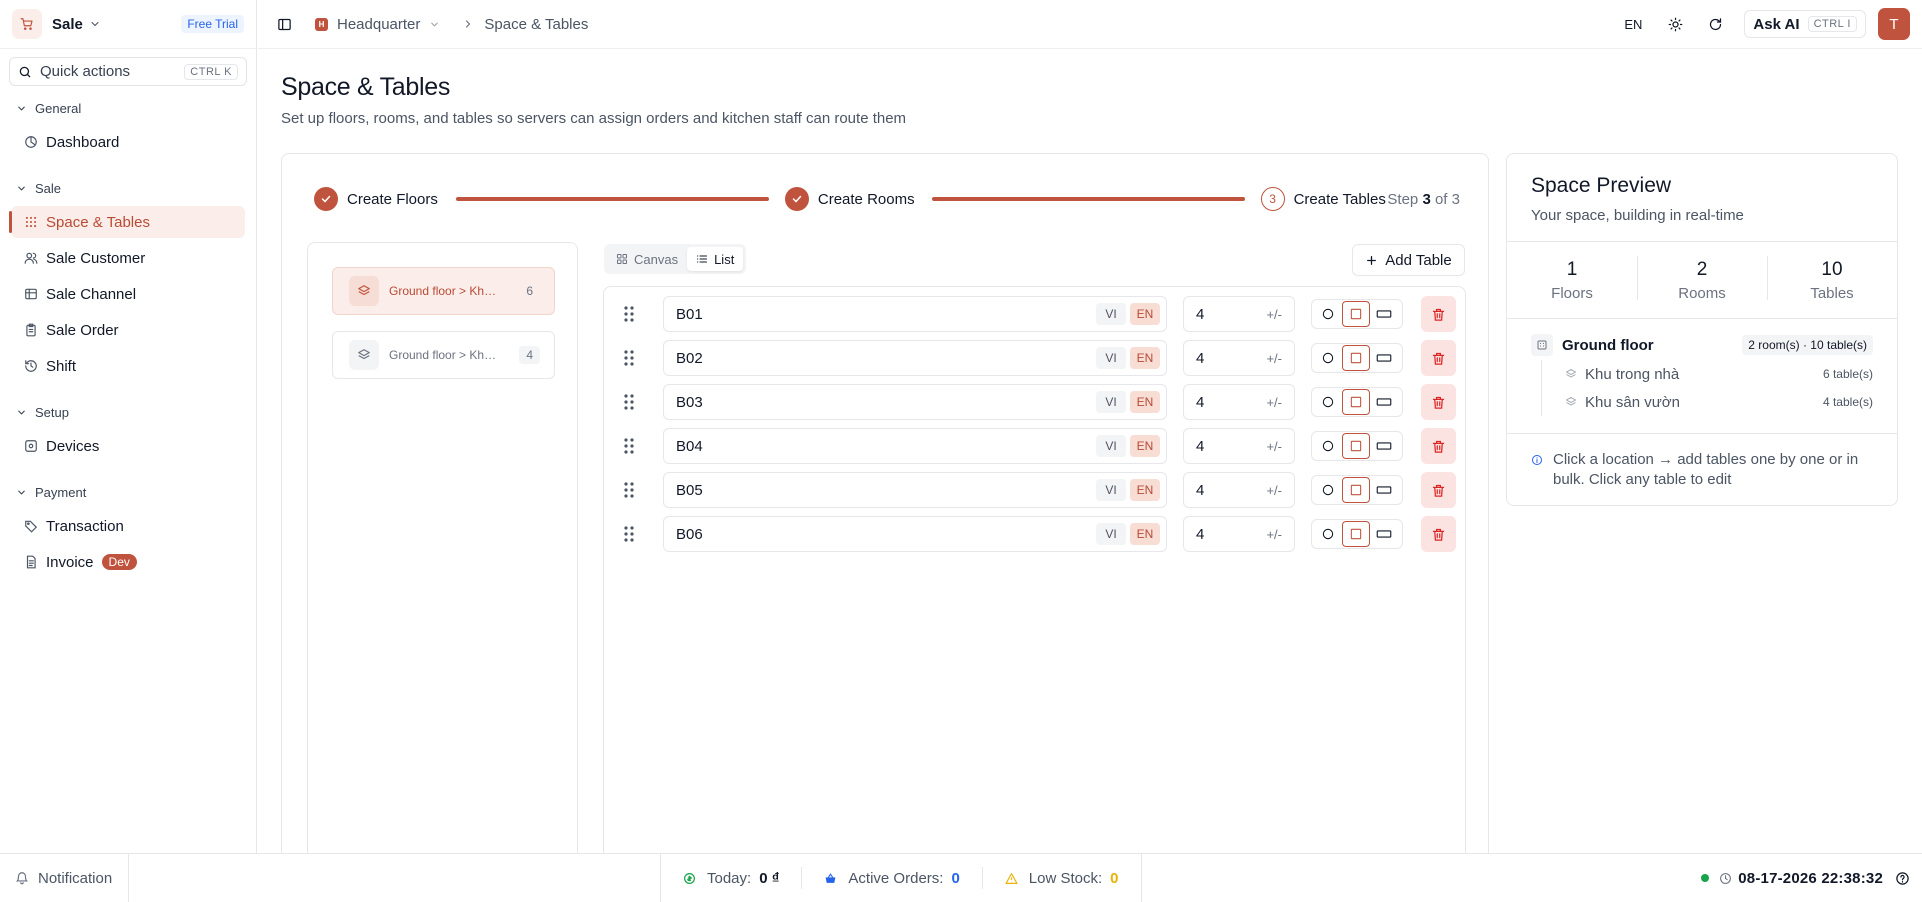 The image size is (1922, 902). I want to click on quick-actions-search: Quick actions CTRL K, so click(128, 71).